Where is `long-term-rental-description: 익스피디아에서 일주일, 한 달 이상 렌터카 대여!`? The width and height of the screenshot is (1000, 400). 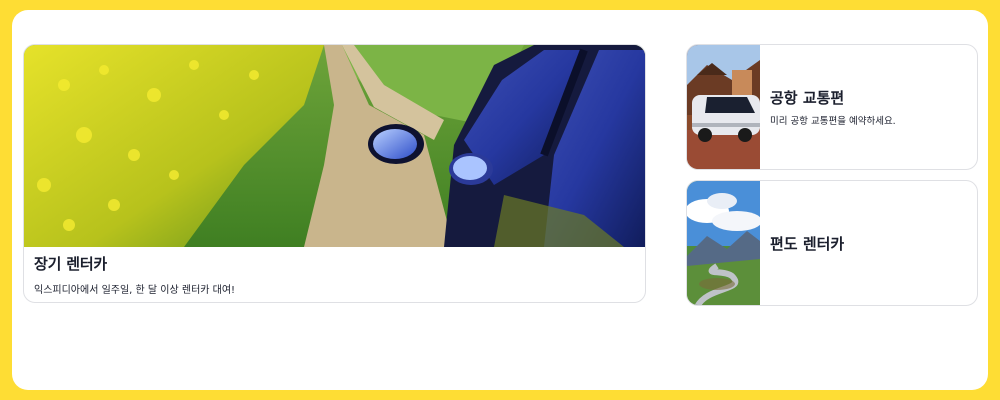 long-term-rental-description: 익스피디아에서 일주일, 한 달 이상 렌터카 대여! is located at coordinates (135, 290).